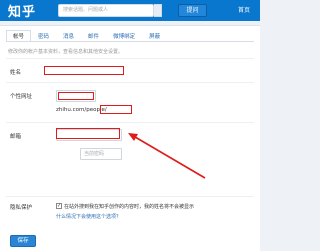 This screenshot has height=251, width=320. What do you see at coordinates (22, 10) in the screenshot?
I see `zhihu-logo: 知乎` at bounding box center [22, 10].